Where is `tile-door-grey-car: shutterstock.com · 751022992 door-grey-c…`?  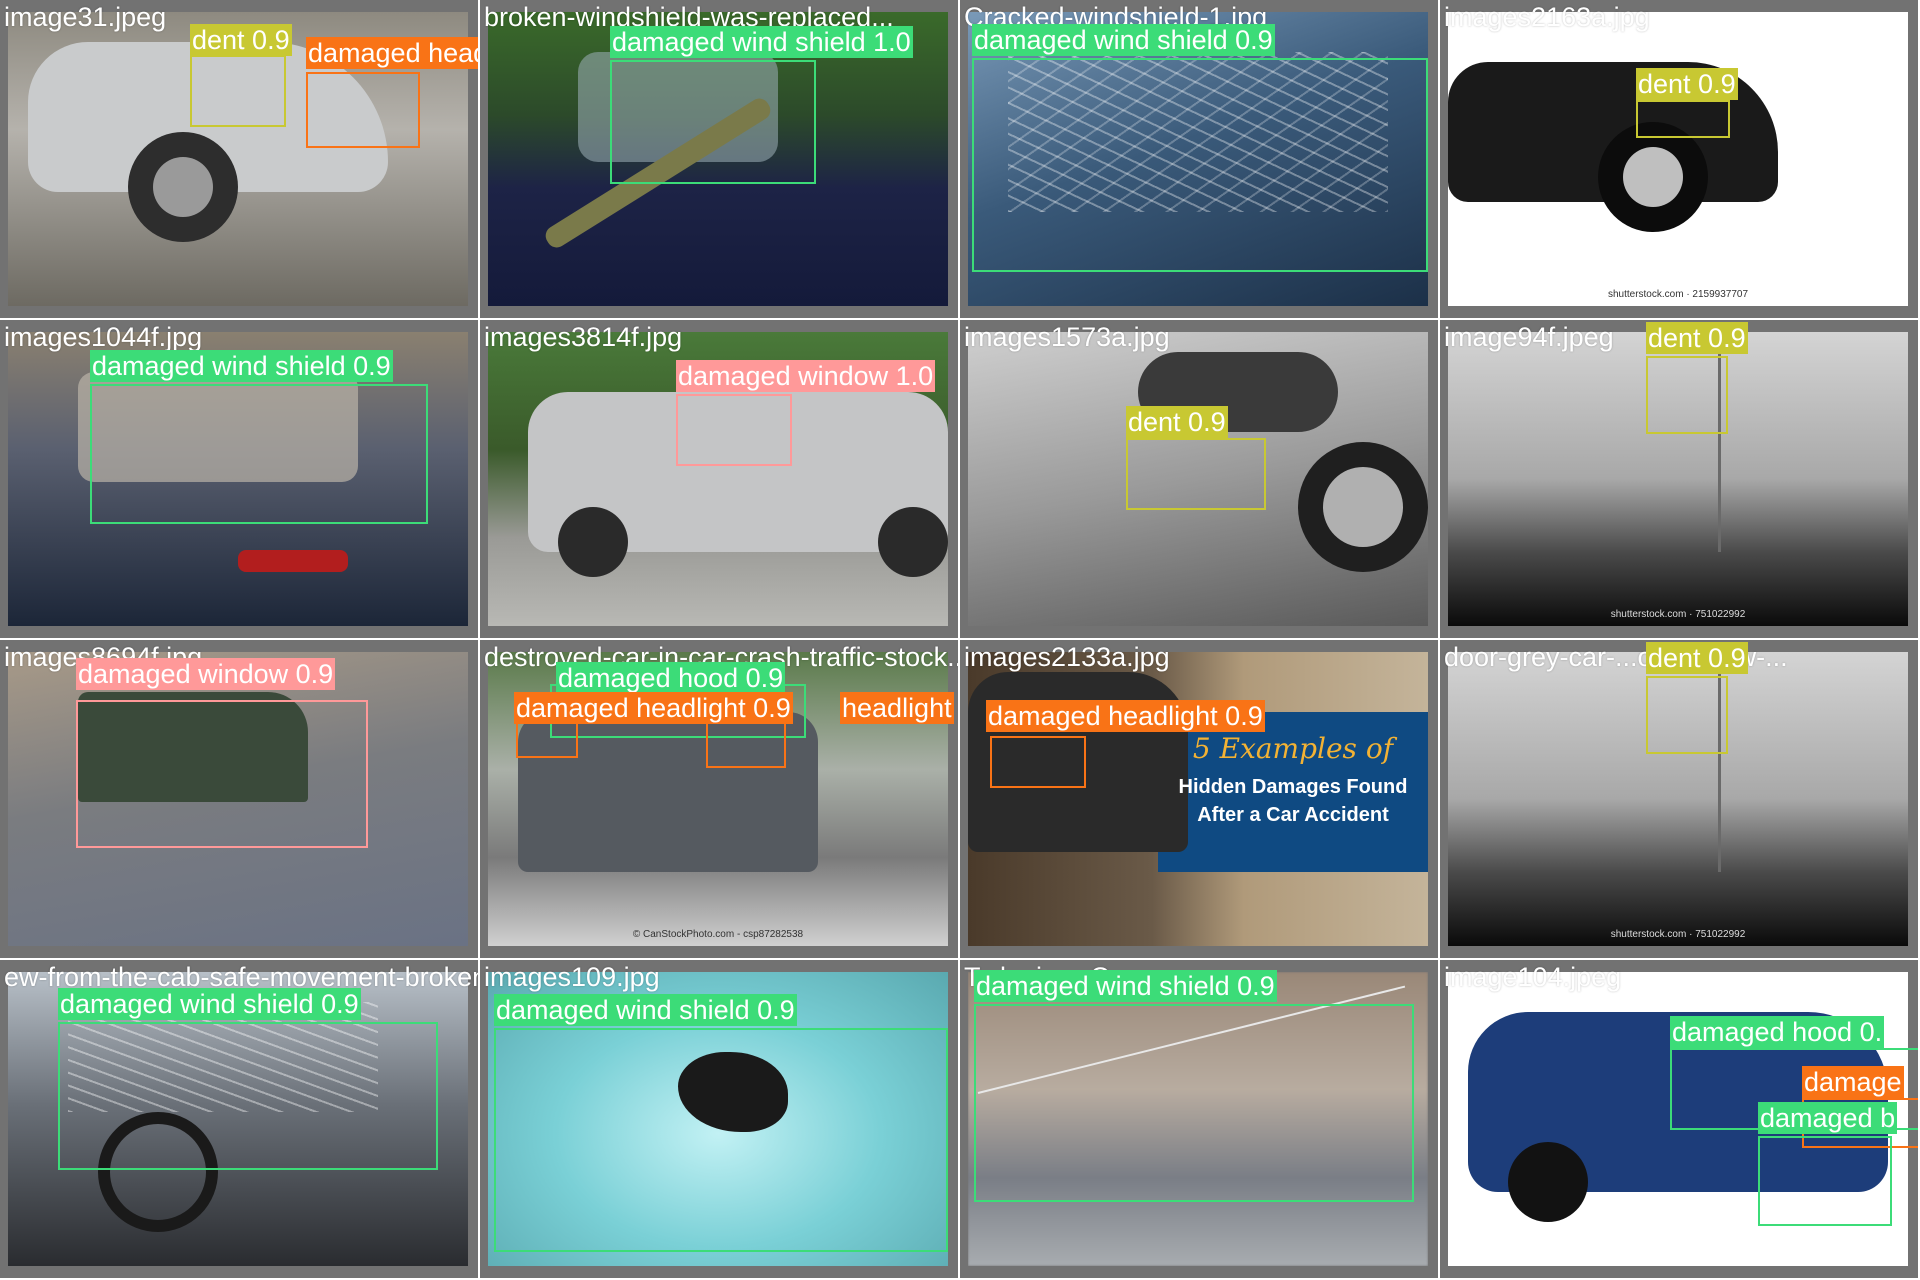
tile-door-grey-car: shutterstock.com · 751022992 door-grey-c… is located at coordinates (1680, 800).